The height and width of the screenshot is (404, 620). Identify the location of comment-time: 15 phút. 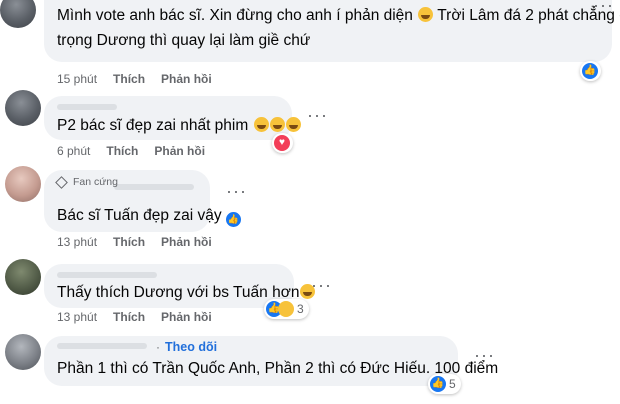
(77, 79).